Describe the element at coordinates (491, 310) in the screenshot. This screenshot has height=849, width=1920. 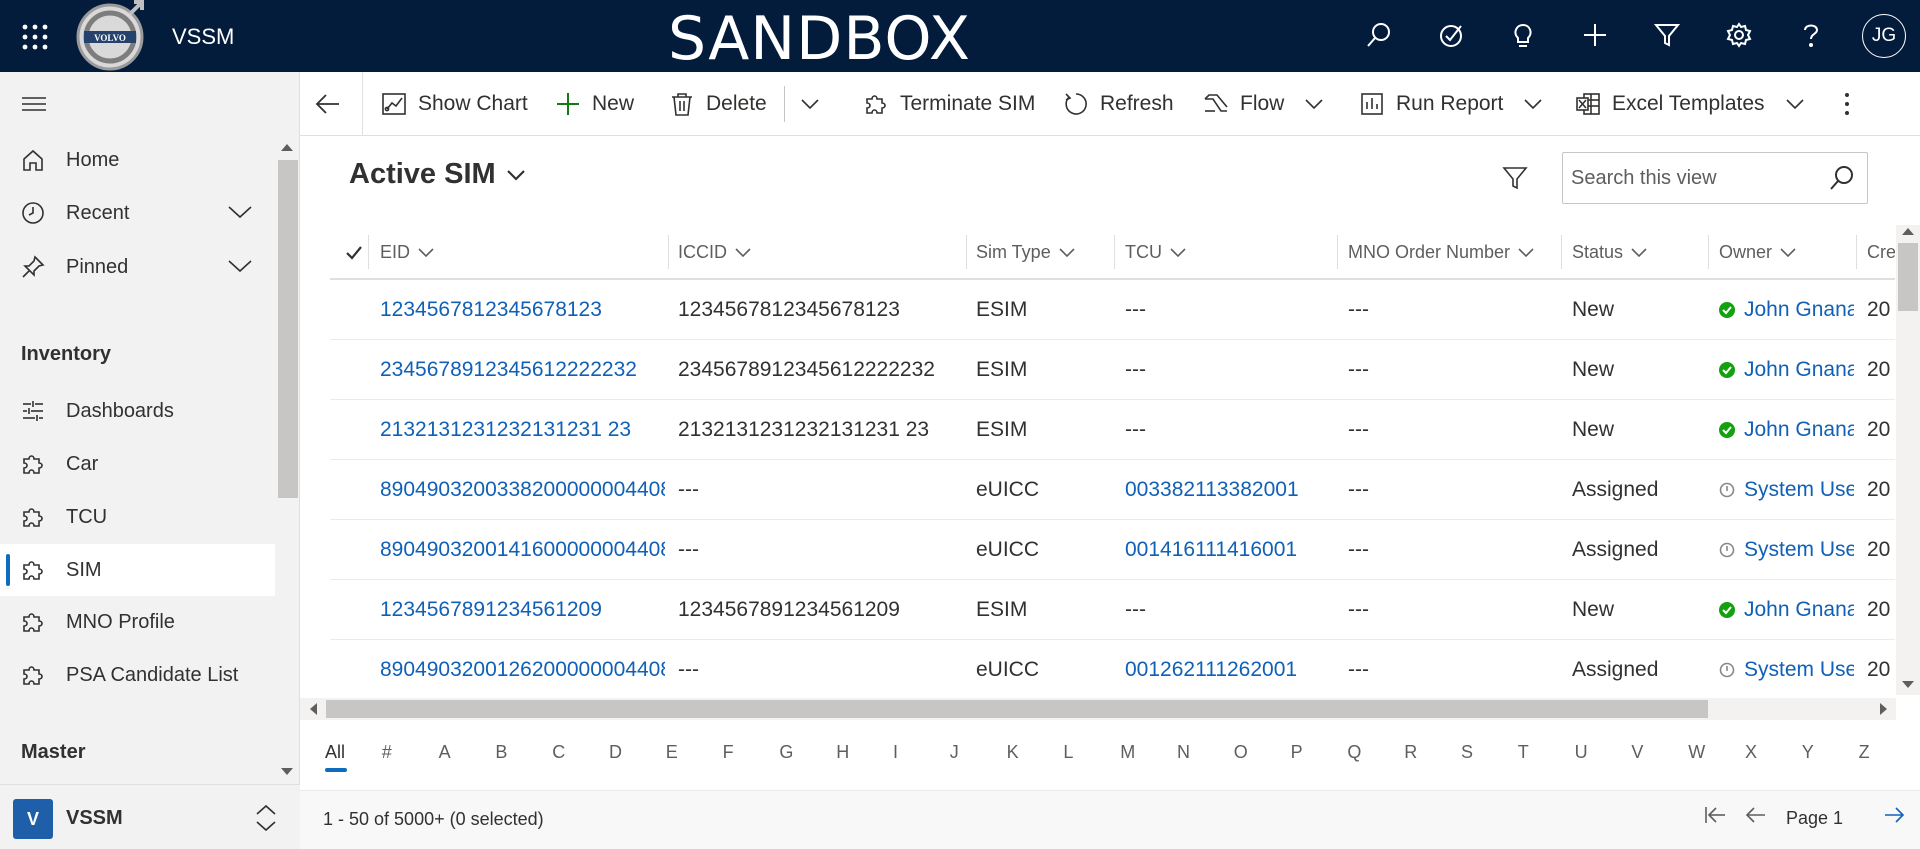
I see `cell-value: 1234567812345678123` at that location.